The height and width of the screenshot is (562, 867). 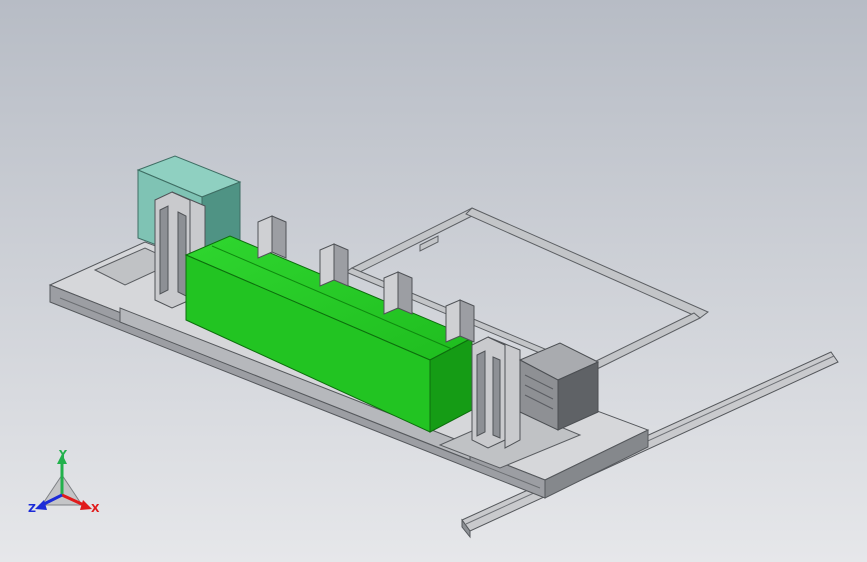 What do you see at coordinates (64, 481) in the screenshot?
I see `view-triad: Y X Z` at bounding box center [64, 481].